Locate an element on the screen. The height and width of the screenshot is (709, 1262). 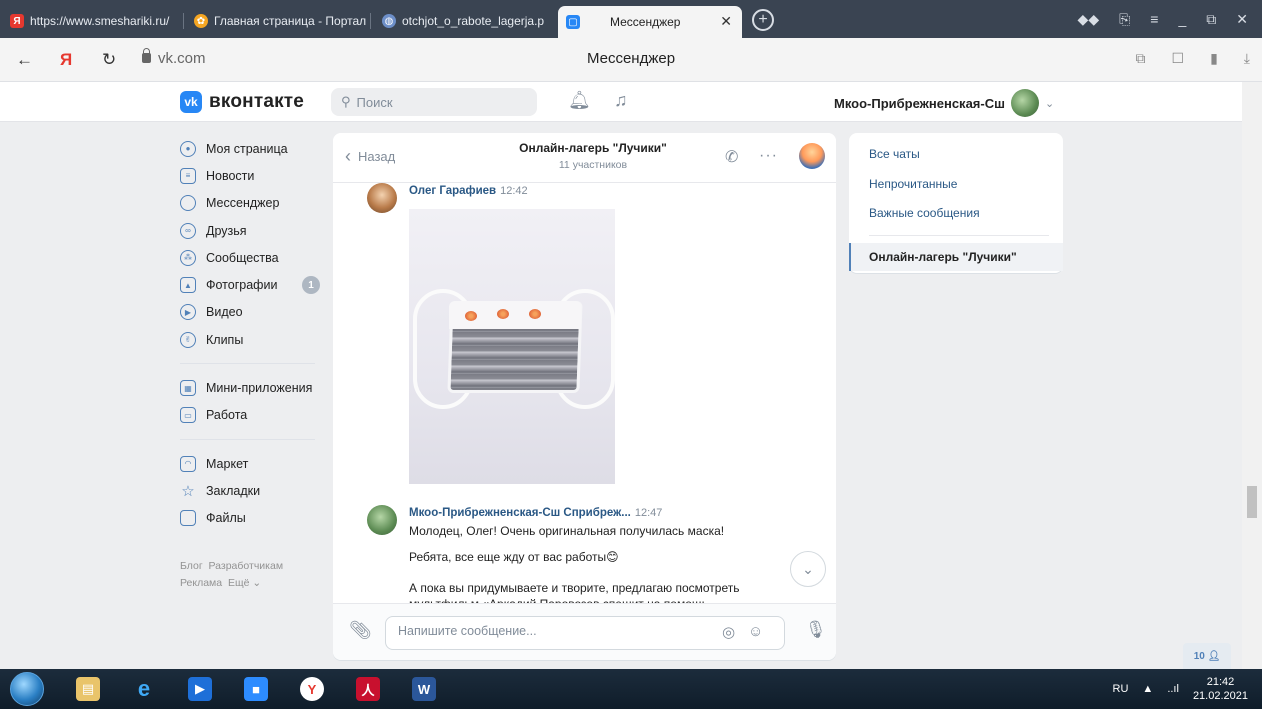
minimize-button: _ is located at coordinates (1182, 19).